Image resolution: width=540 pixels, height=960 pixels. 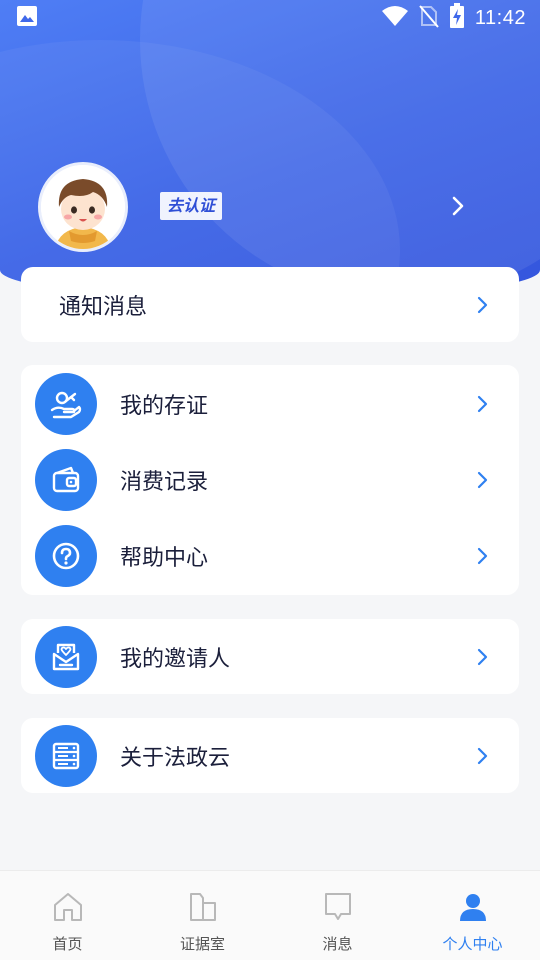 What do you see at coordinates (473, 909) in the screenshot?
I see `person-icon` at bounding box center [473, 909].